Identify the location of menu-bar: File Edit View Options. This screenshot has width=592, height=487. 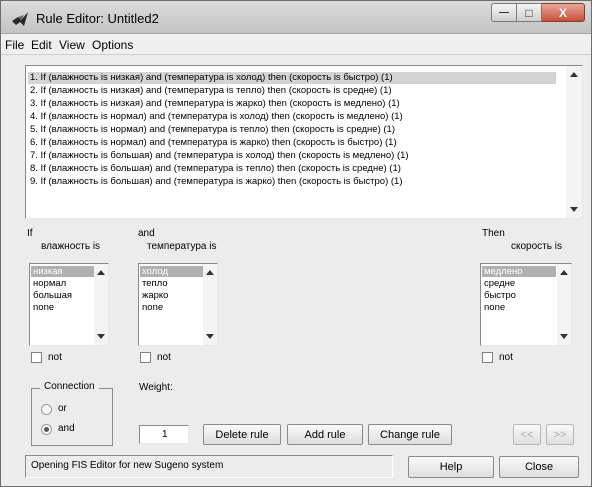
(296, 44).